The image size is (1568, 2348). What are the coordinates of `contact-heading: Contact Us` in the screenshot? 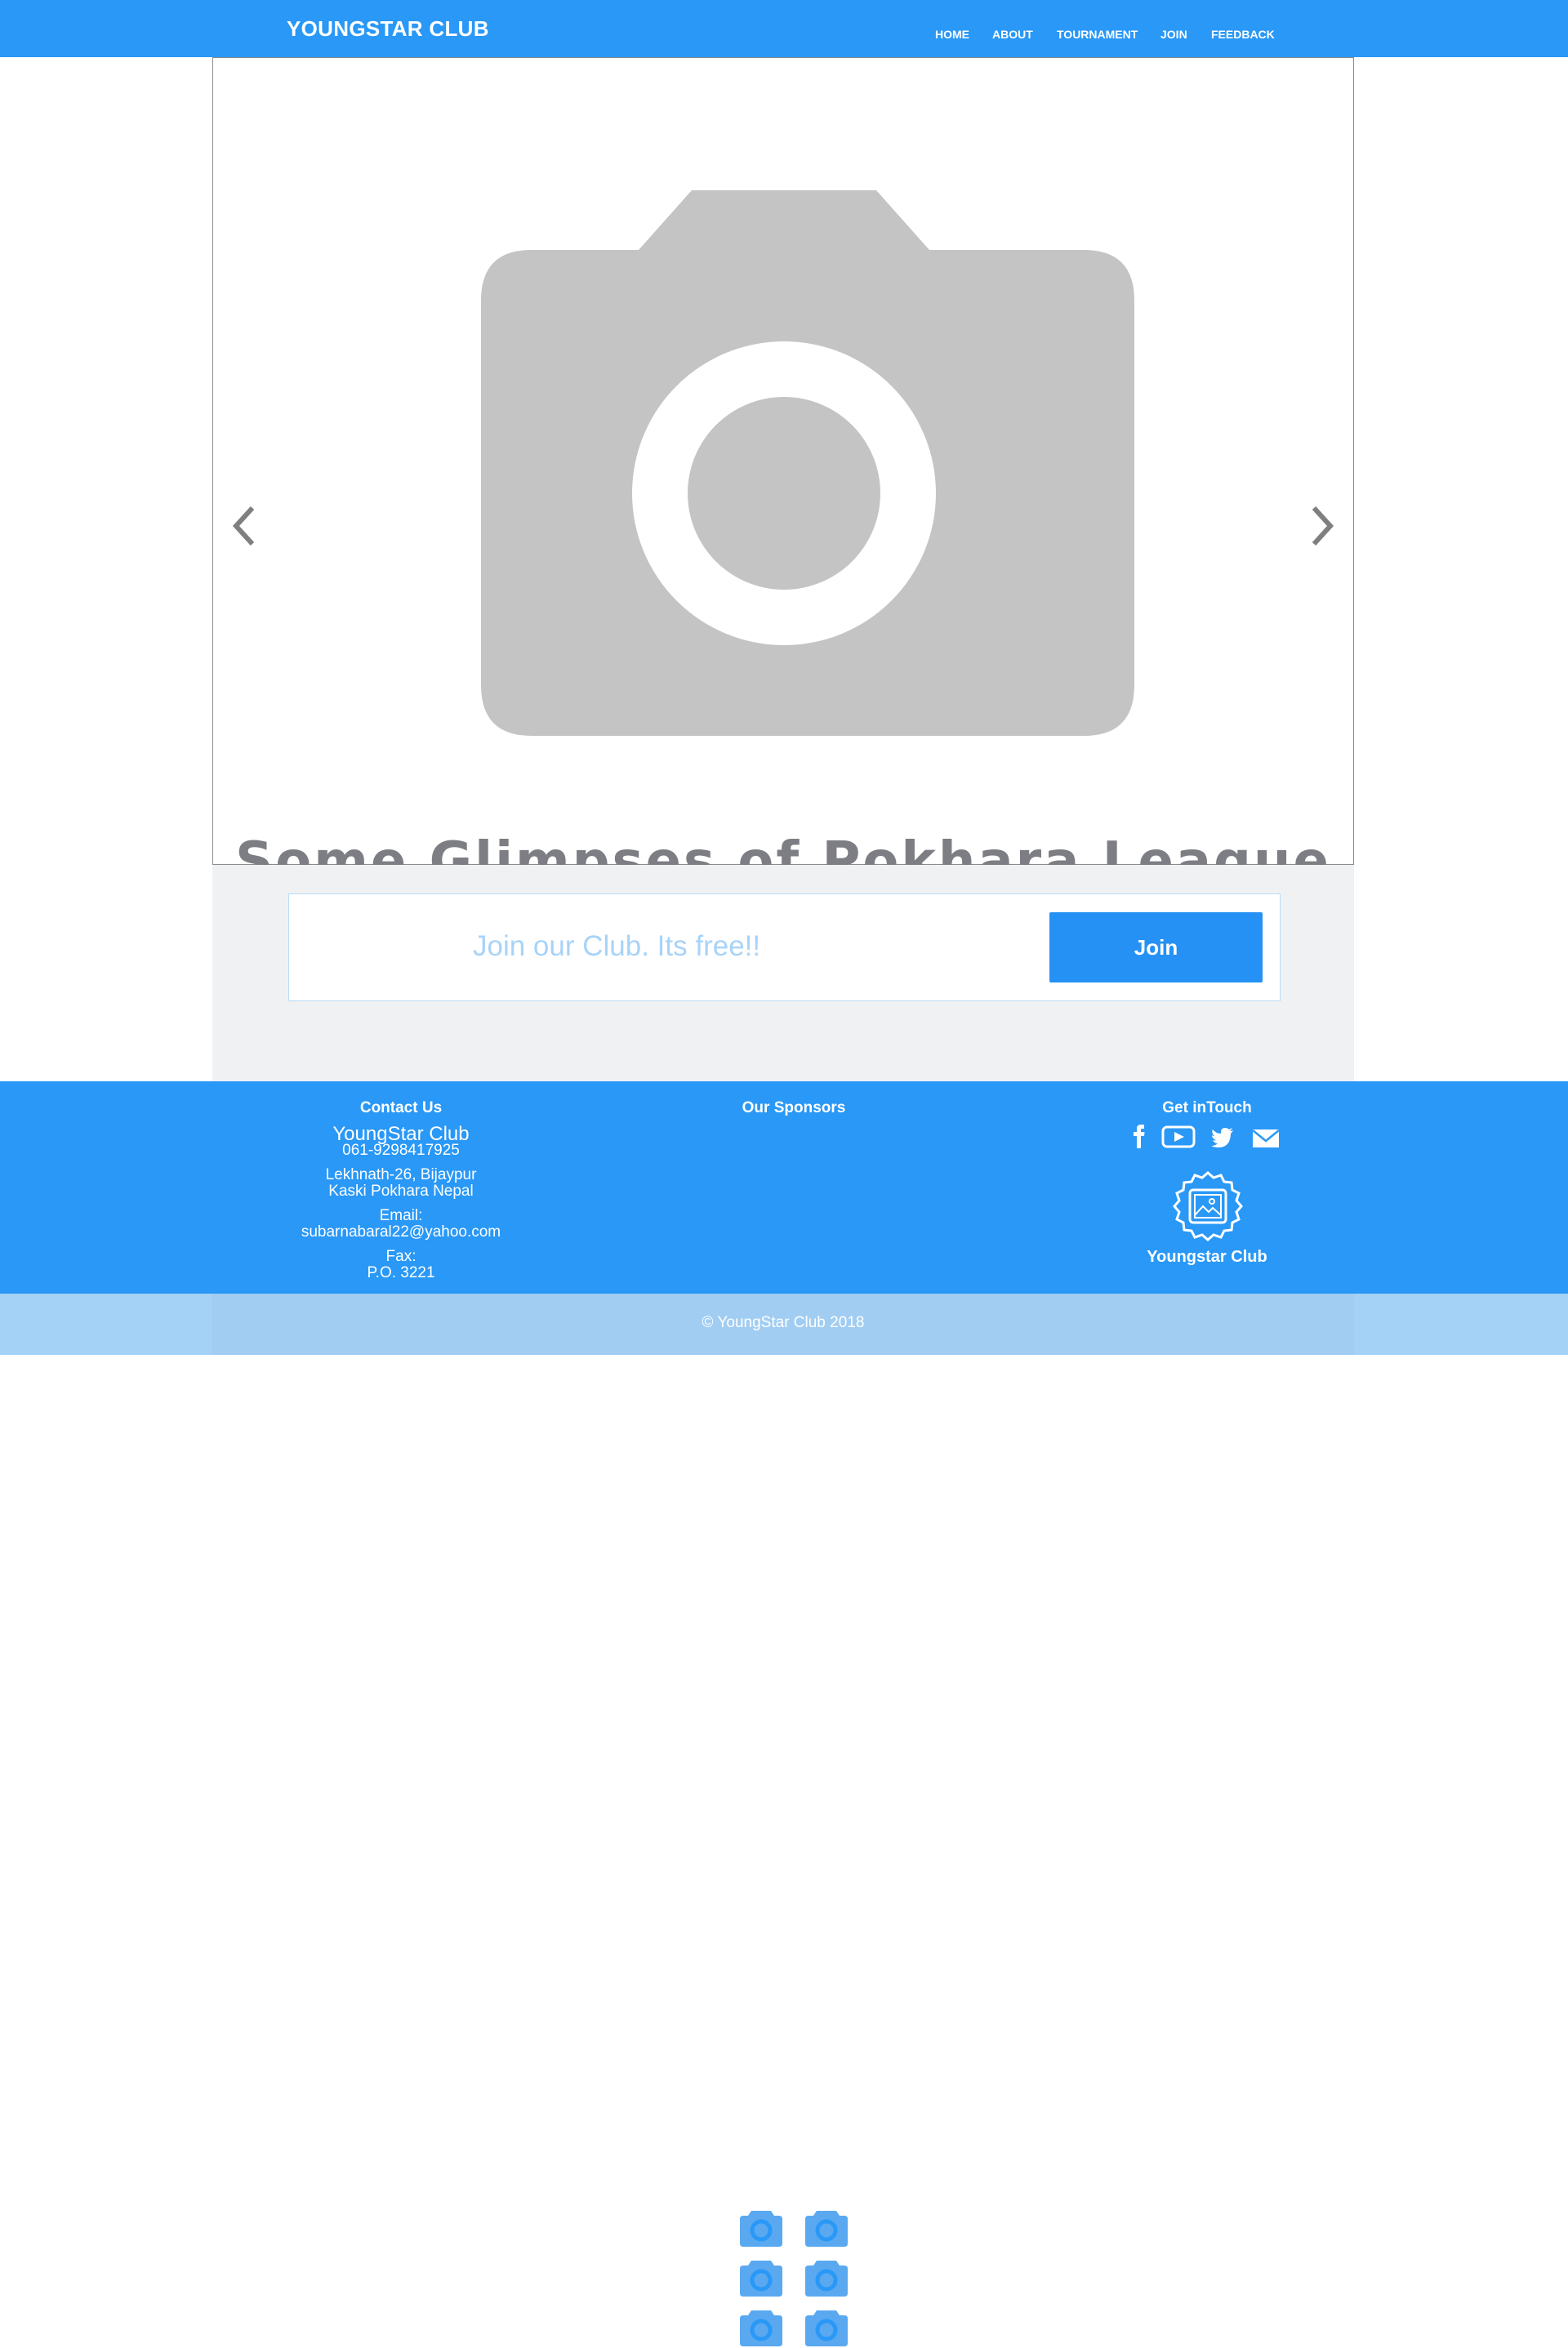 It's located at (401, 1108).